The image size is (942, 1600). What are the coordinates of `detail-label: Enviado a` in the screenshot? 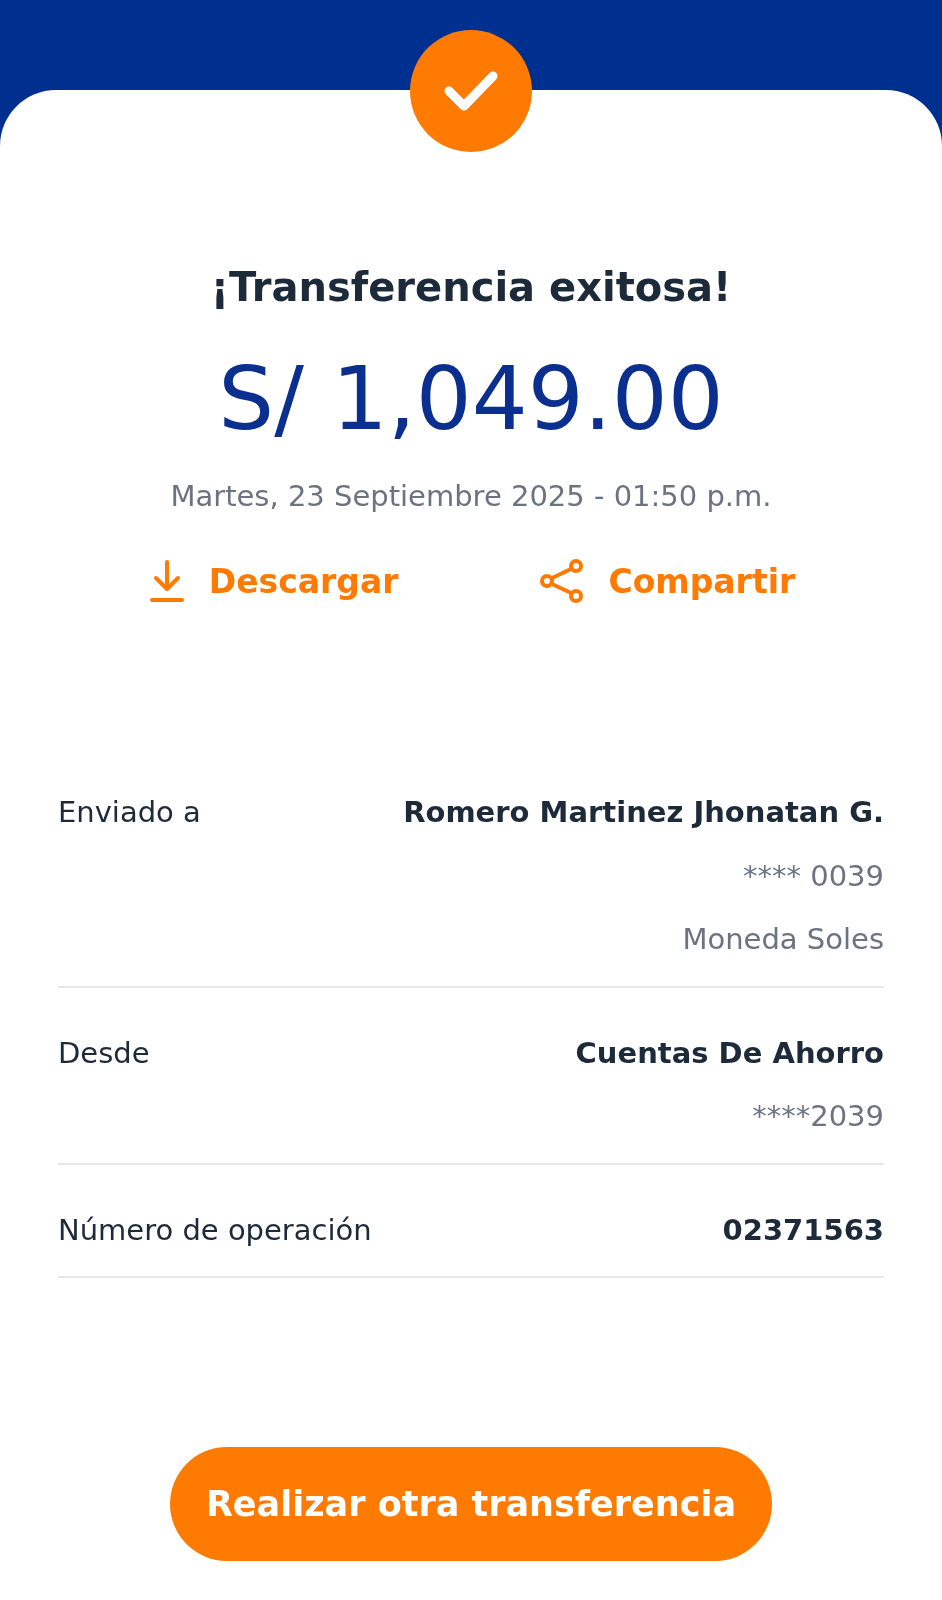 It's located at (129, 812).